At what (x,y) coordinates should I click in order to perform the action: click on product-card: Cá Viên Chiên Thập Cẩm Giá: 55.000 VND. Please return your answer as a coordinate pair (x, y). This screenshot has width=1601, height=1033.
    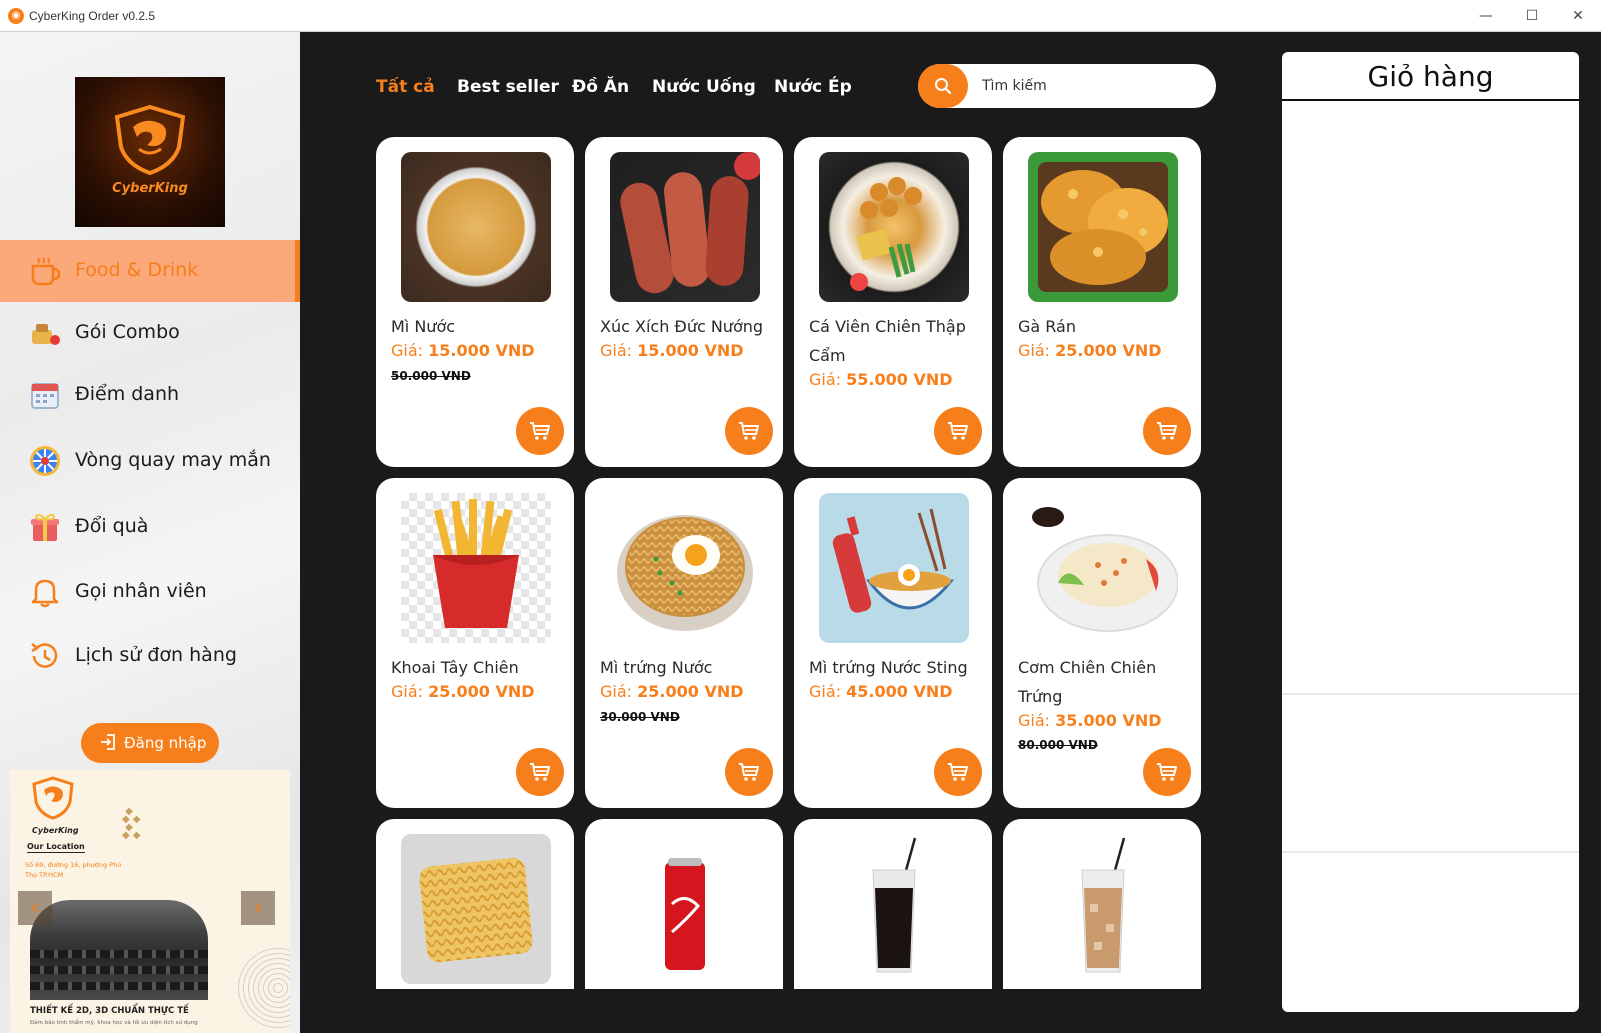
    Looking at the image, I should click on (893, 302).